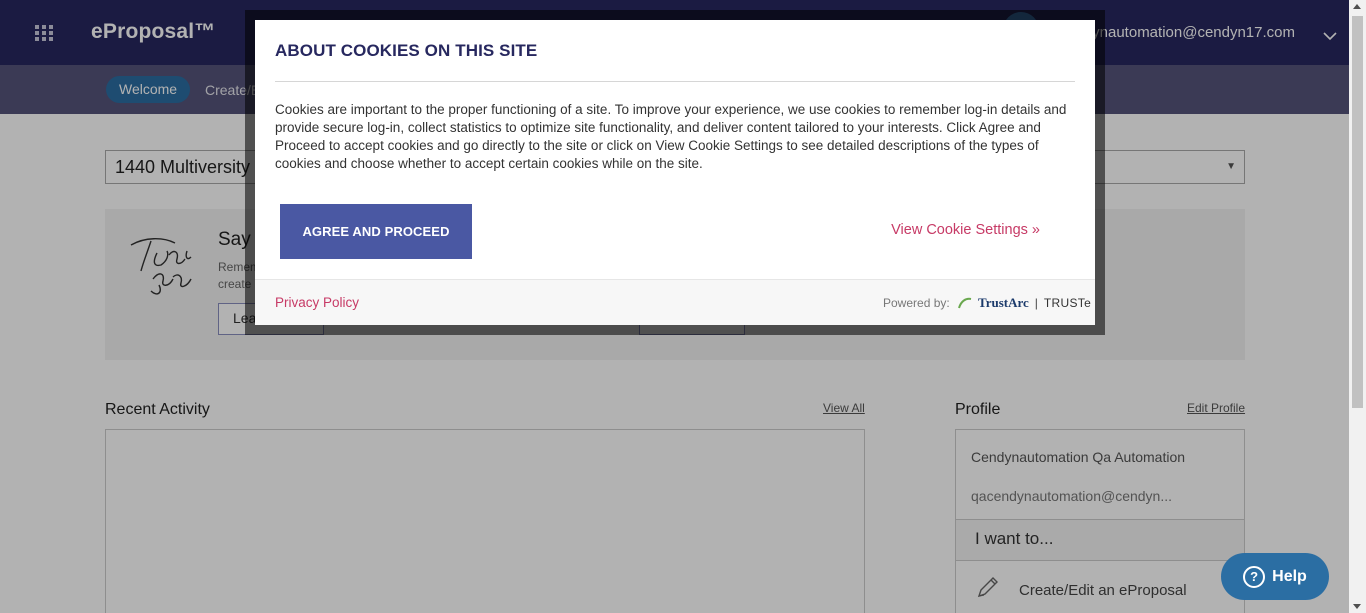 This screenshot has height=613, width=1366. I want to click on divider, so click(675, 81).